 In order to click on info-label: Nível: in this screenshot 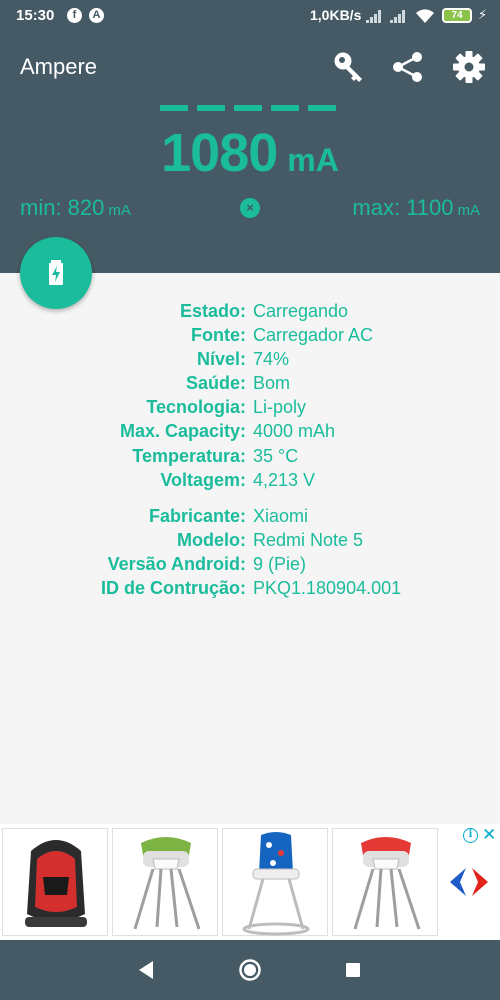, I will do `click(221, 359)`.